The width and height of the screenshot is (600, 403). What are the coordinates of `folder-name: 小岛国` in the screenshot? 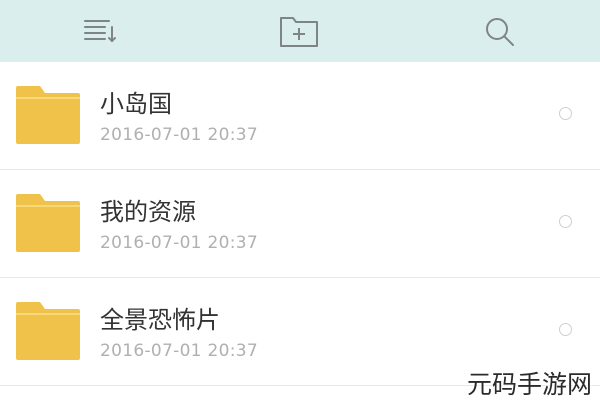 It's located at (136, 104).